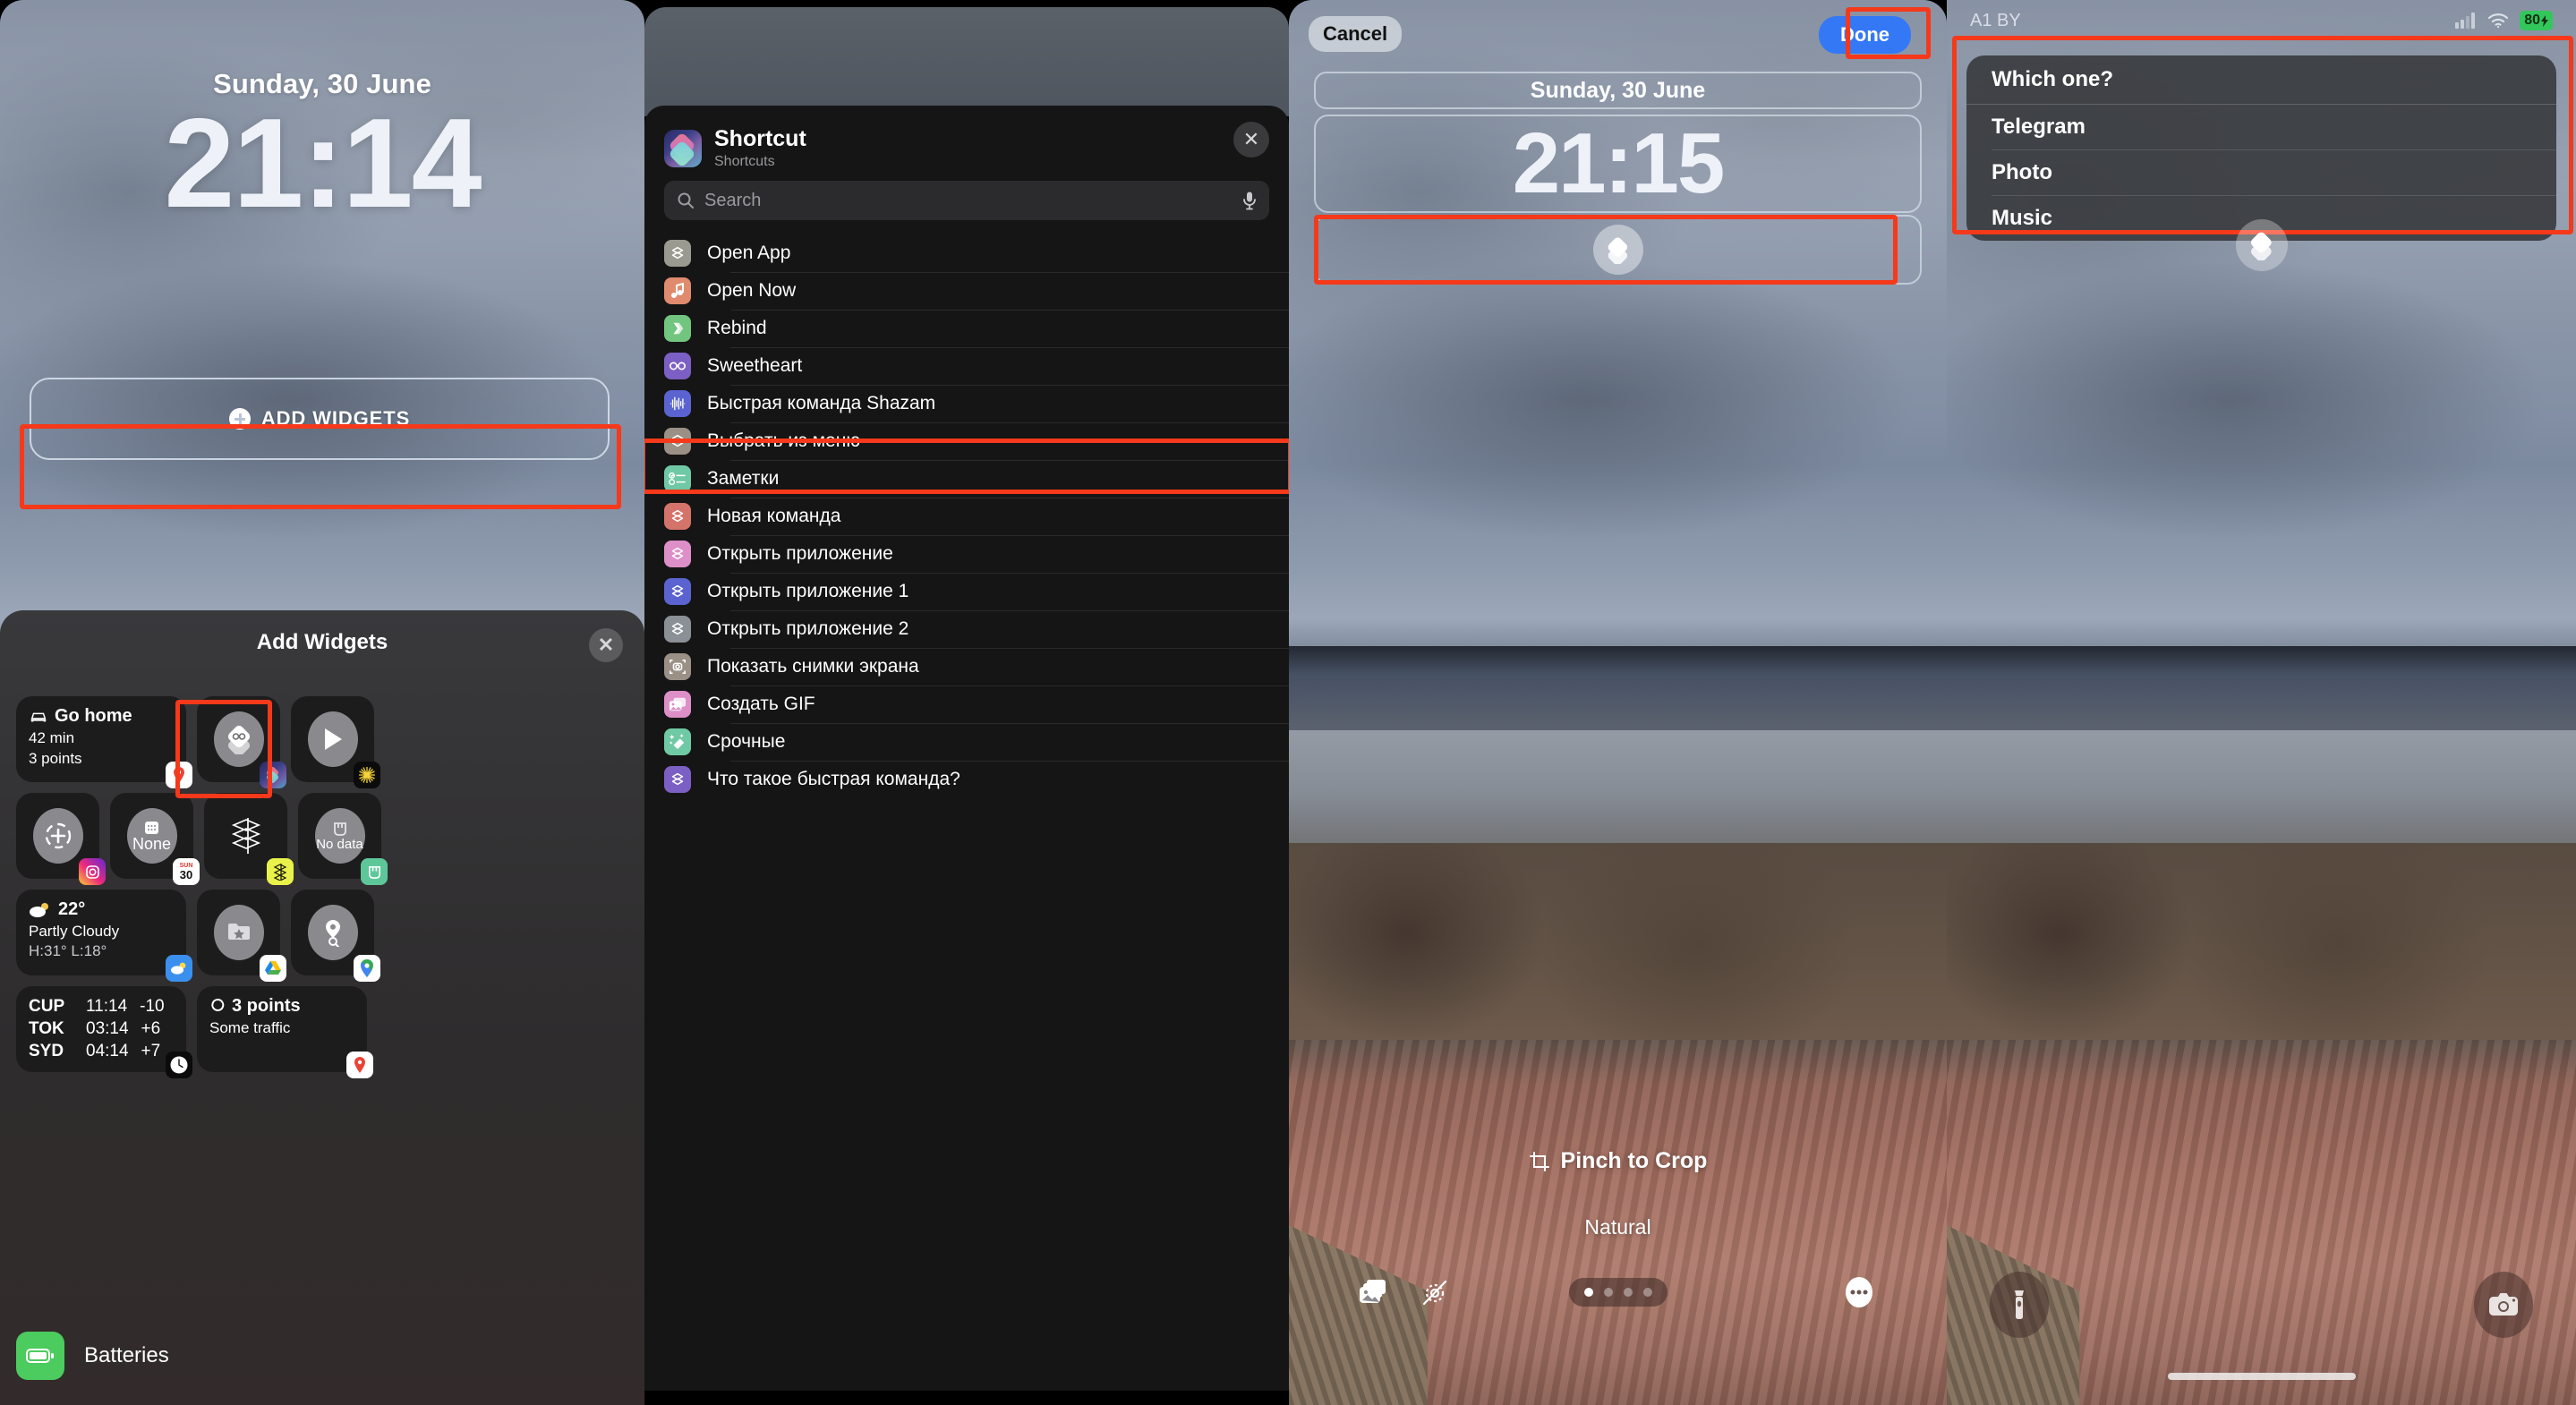 Image resolution: width=2576 pixels, height=1405 pixels. I want to click on page-dots, so click(1618, 1292).